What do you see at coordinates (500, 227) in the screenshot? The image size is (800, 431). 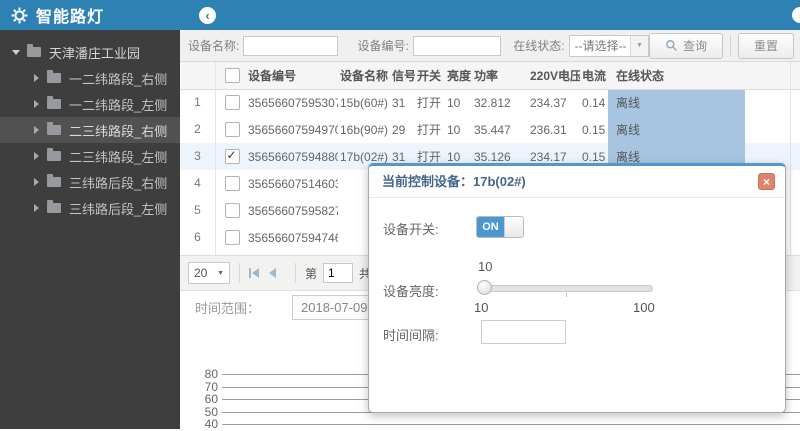 I see `device-switch-toggle: ON` at bounding box center [500, 227].